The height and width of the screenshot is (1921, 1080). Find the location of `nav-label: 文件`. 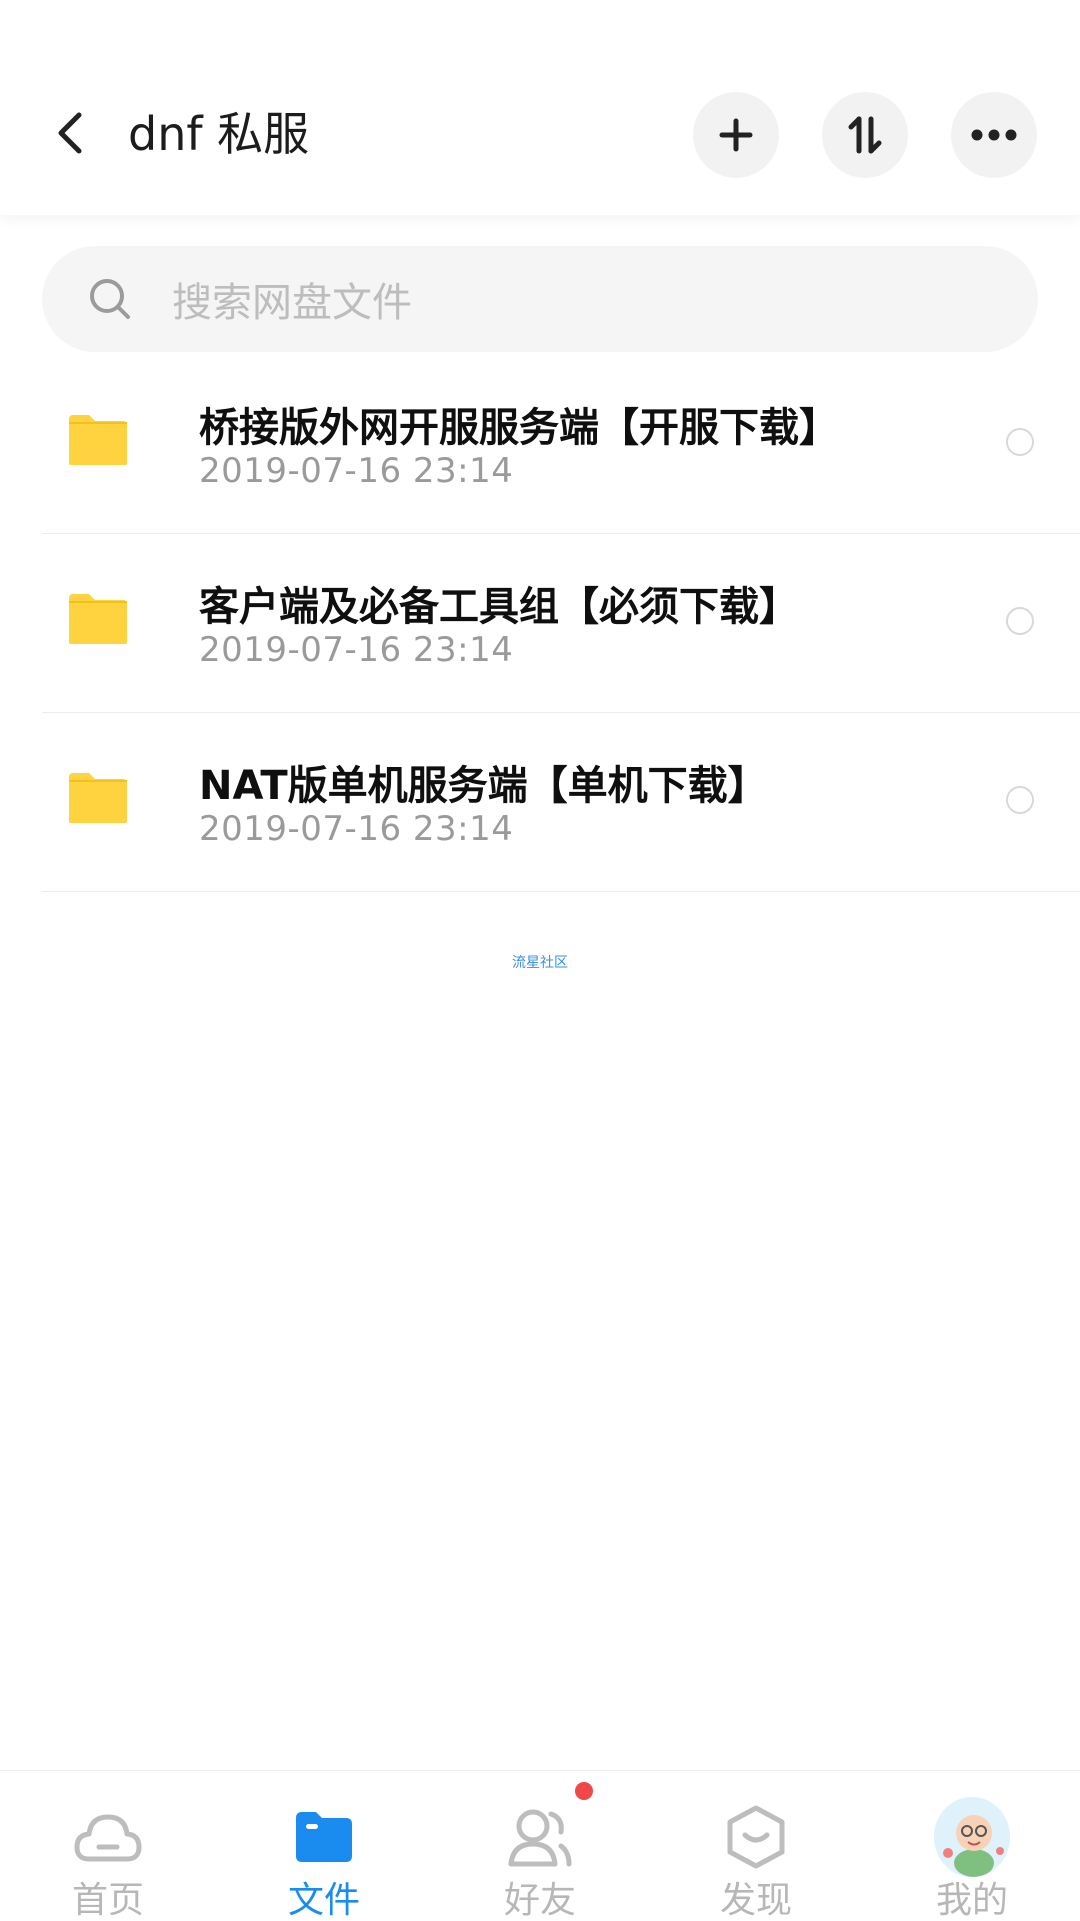

nav-label: 文件 is located at coordinates (323, 1900).